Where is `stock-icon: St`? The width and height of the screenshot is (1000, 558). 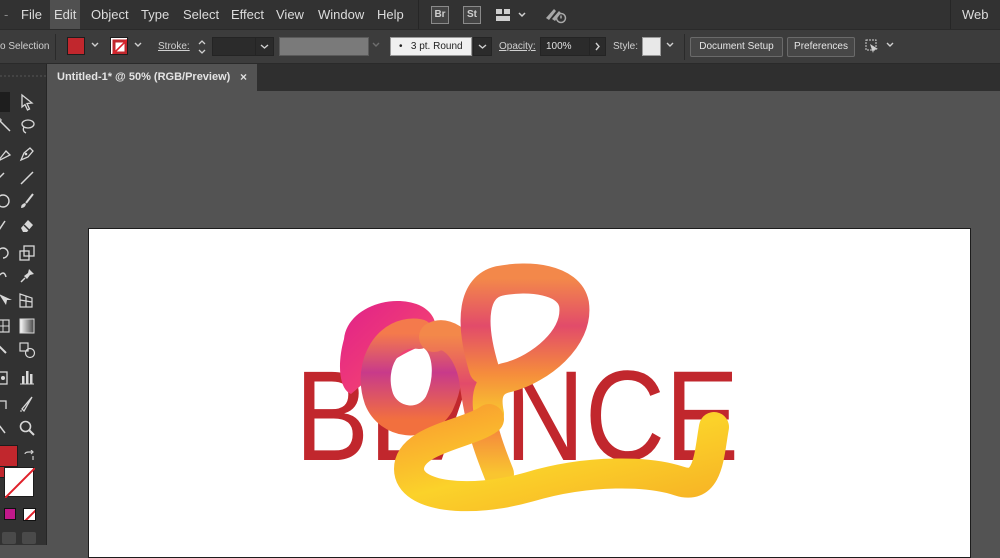 stock-icon: St is located at coordinates (472, 15).